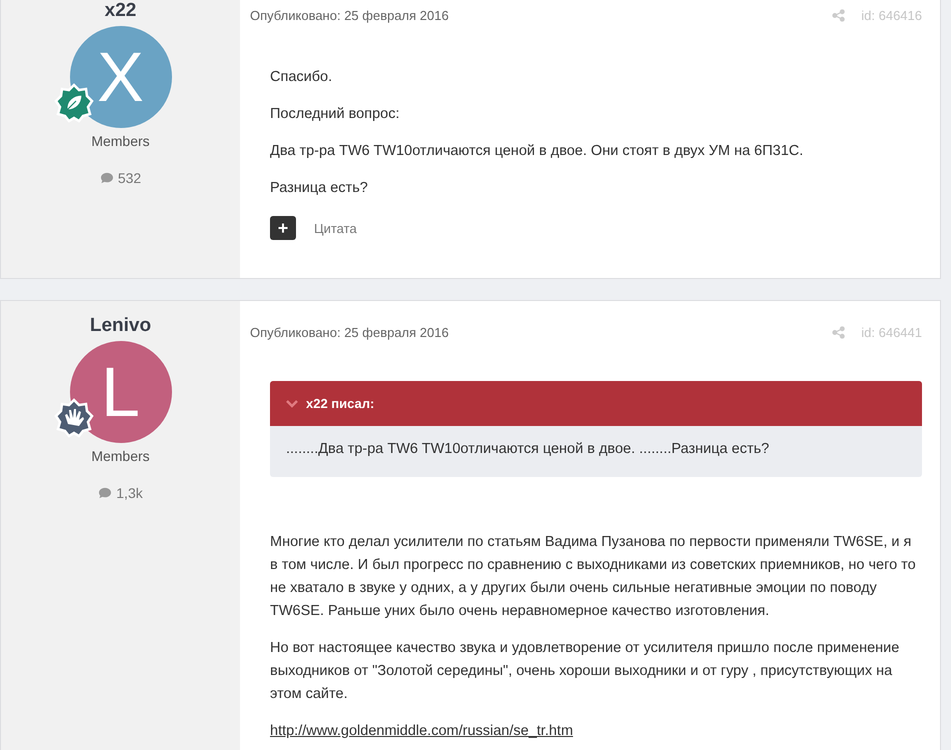 The height and width of the screenshot is (750, 951). What do you see at coordinates (585, 671) in the screenshot?
I see `post-paragraph: Но вот настоящее качество звука и удовлетворение от усилителя пришло после применение выходников от "Золотой середины", очень хороши выходники и от гуру , присутствующих на этом сайте.` at bounding box center [585, 671].